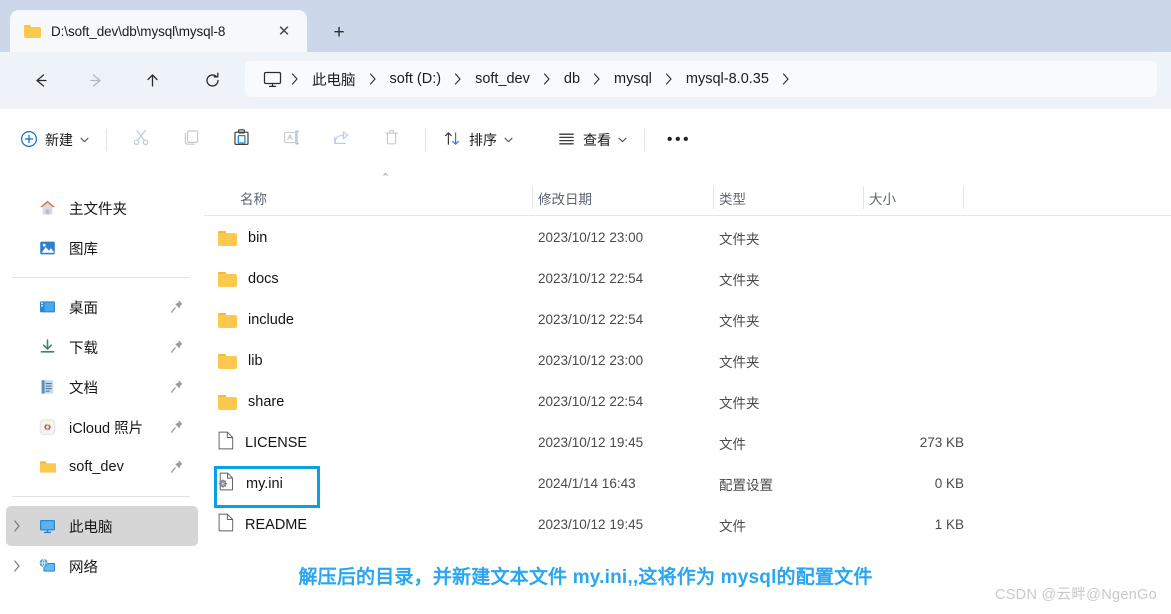 The image size is (1171, 614). I want to click on file-date: 2023/10/12 22:54, so click(591, 278).